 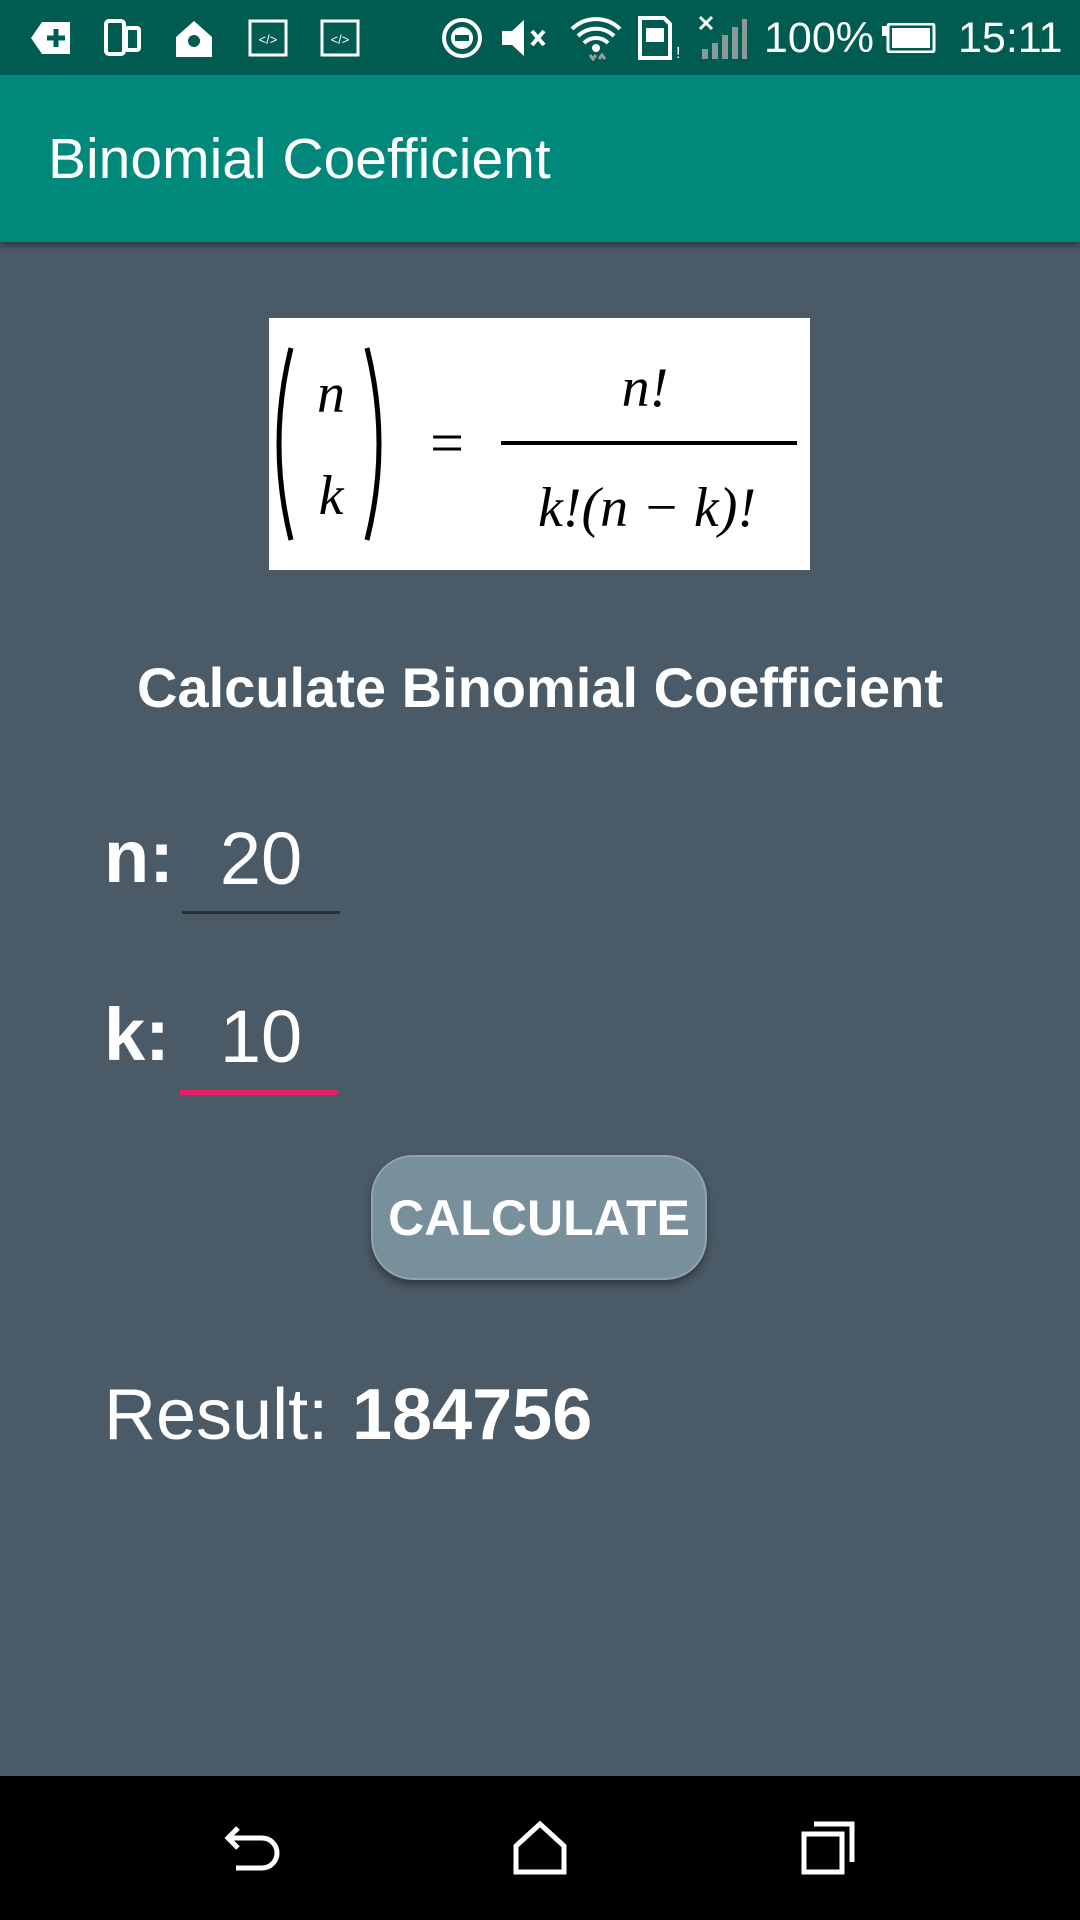 I want to click on mute-icon, so click(x=526, y=38).